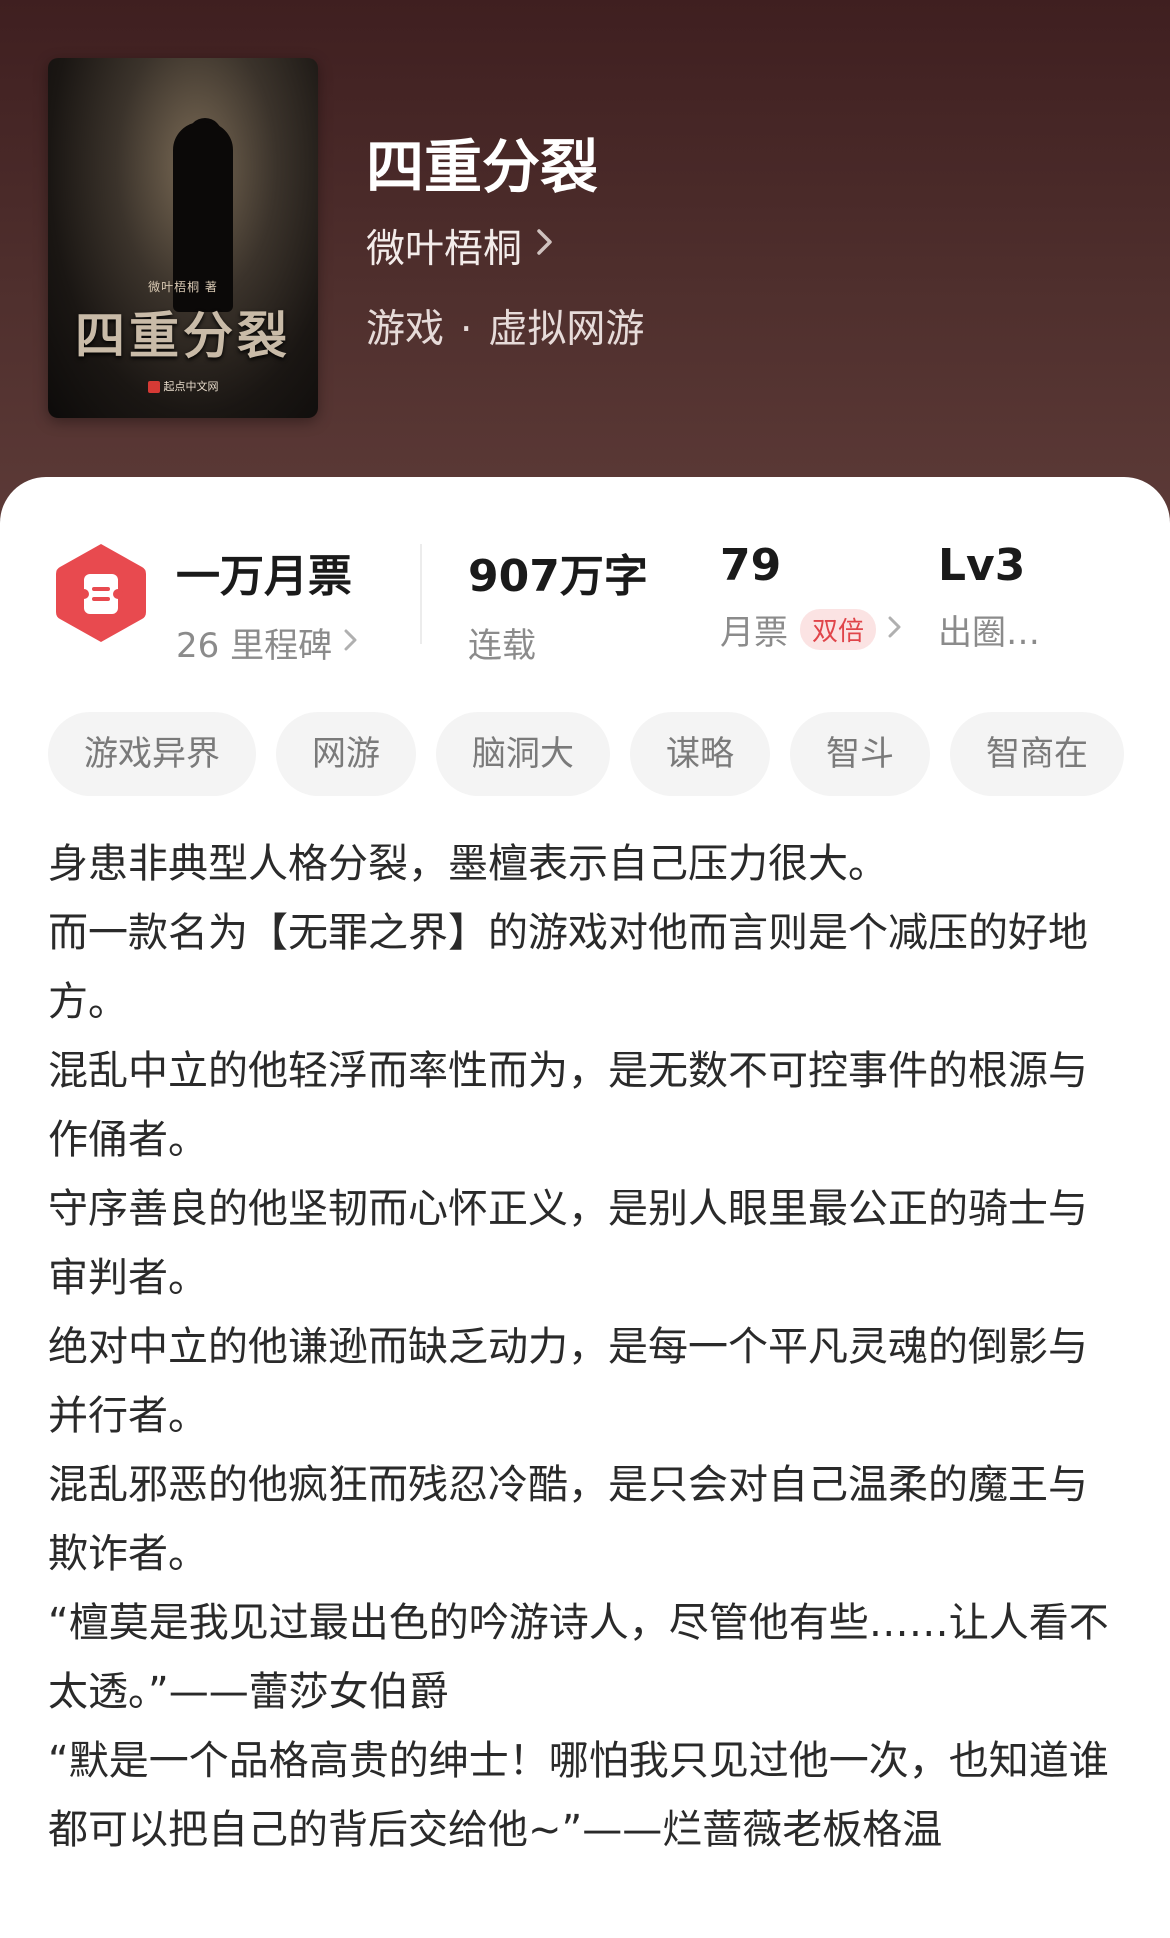 Image resolution: width=1170 pixels, height=1938 pixels. Describe the element at coordinates (153, 387) in the screenshot. I see `publisher-logo-icon` at that location.